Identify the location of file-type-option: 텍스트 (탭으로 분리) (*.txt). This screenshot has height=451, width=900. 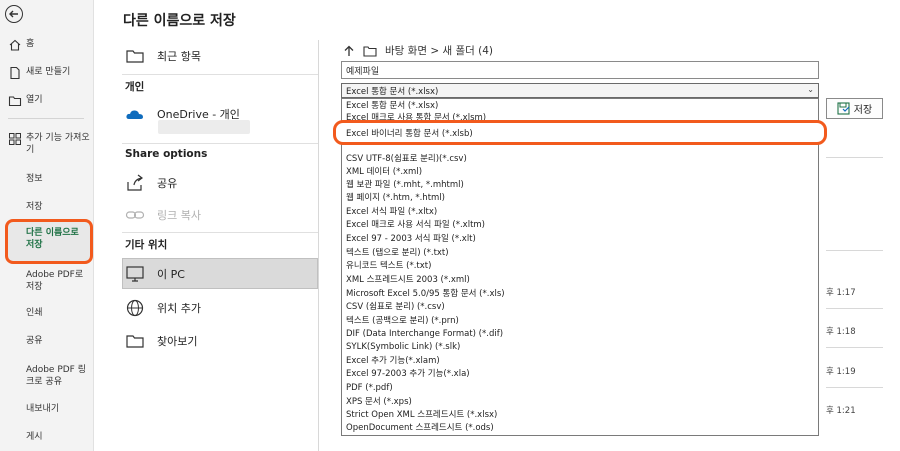
(397, 253).